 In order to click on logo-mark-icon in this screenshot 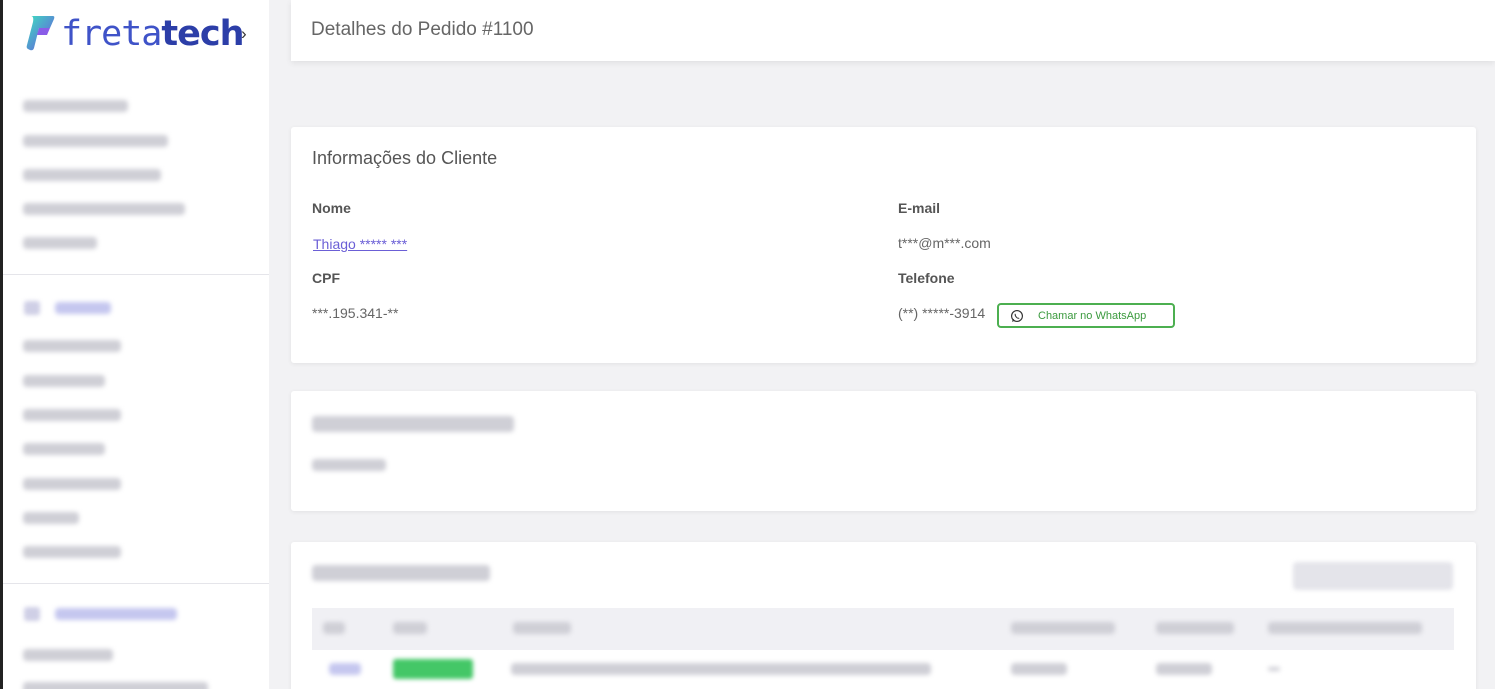, I will do `click(40, 33)`.